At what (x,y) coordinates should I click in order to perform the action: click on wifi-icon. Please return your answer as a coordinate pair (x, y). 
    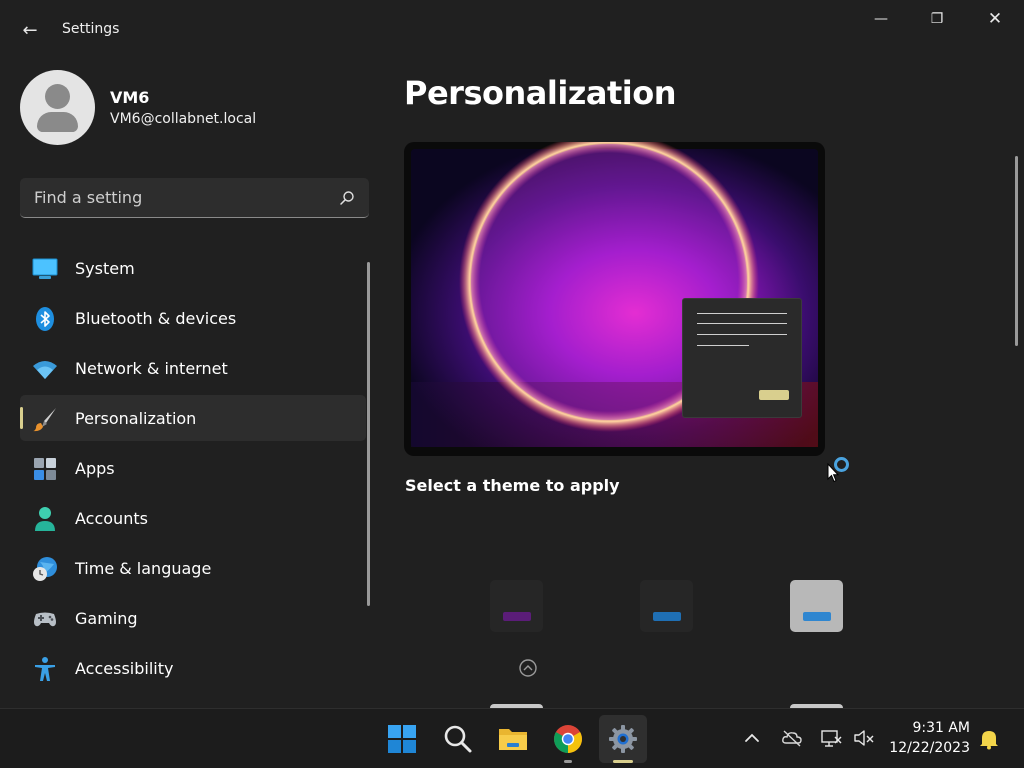
    Looking at the image, I should click on (45, 370).